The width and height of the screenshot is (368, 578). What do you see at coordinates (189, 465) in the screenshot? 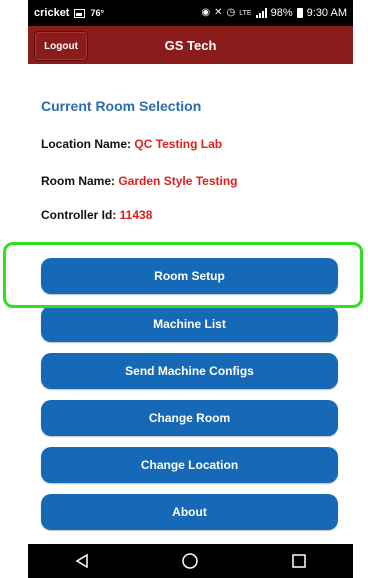
I see `change-location-button: Change Location` at bounding box center [189, 465].